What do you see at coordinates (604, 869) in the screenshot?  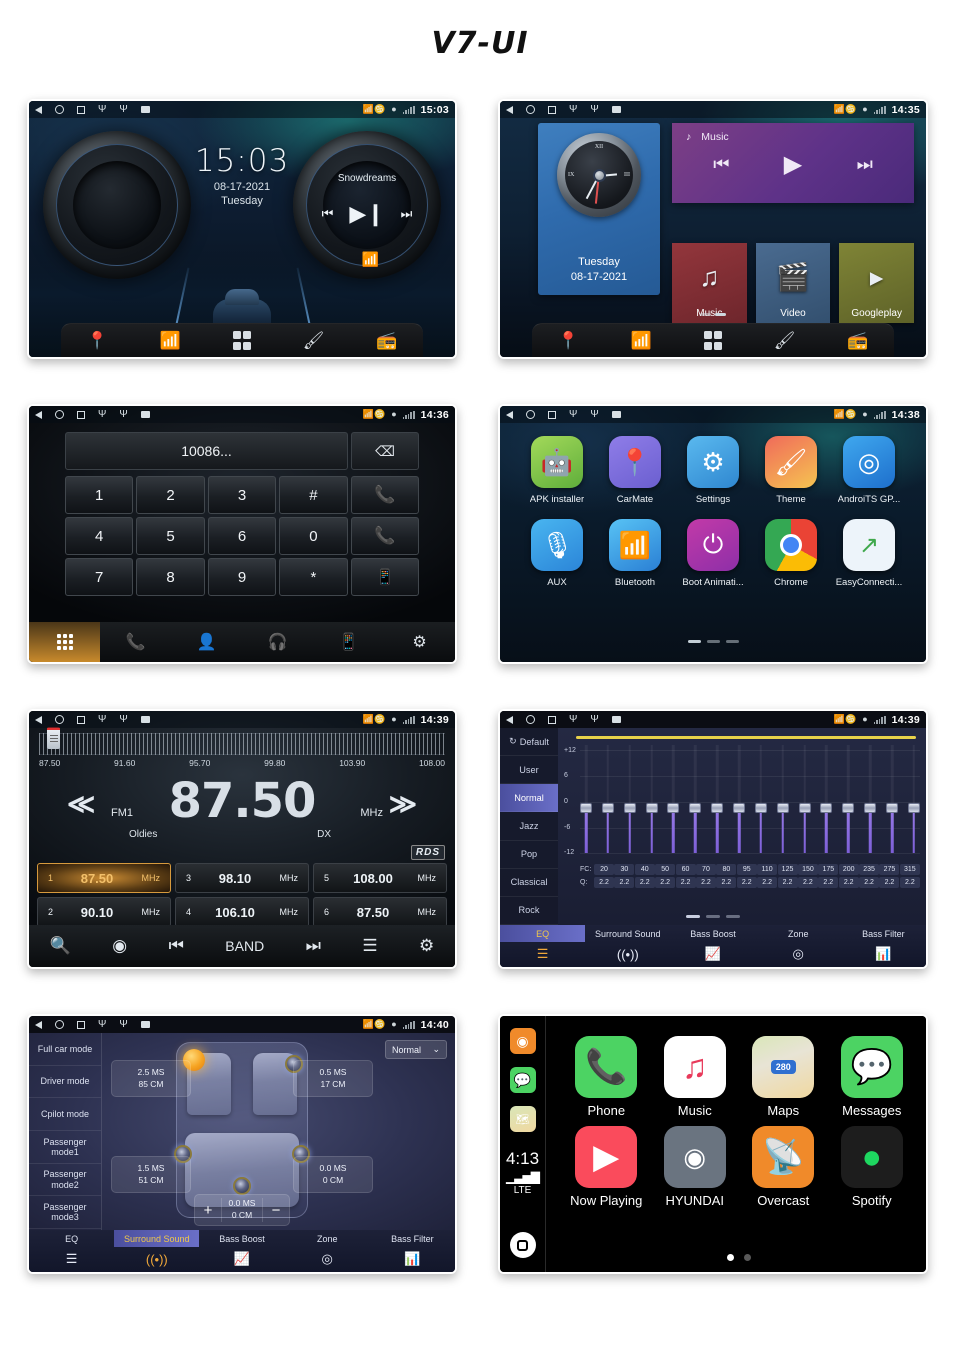 I see `fc-cell: 20` at bounding box center [604, 869].